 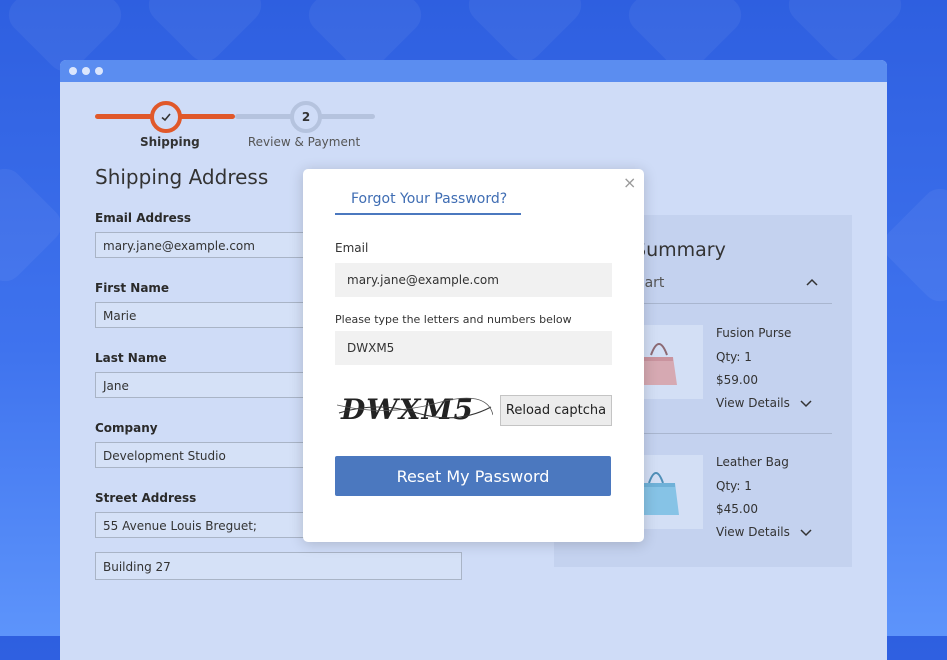 I want to click on modal-email-field: mary.jane@example.com, so click(x=473, y=280).